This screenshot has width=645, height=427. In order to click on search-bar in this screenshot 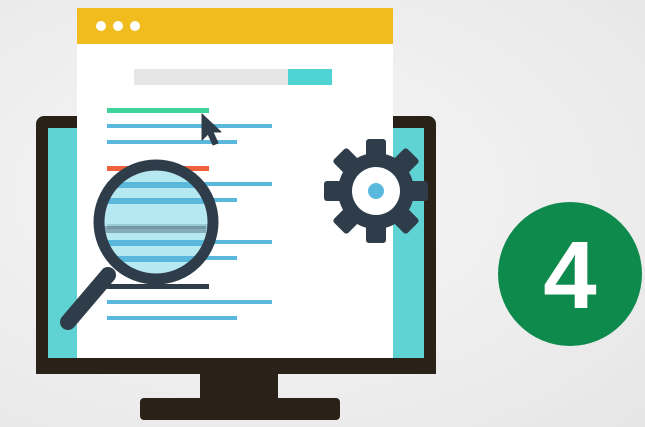, I will do `click(233, 77)`.